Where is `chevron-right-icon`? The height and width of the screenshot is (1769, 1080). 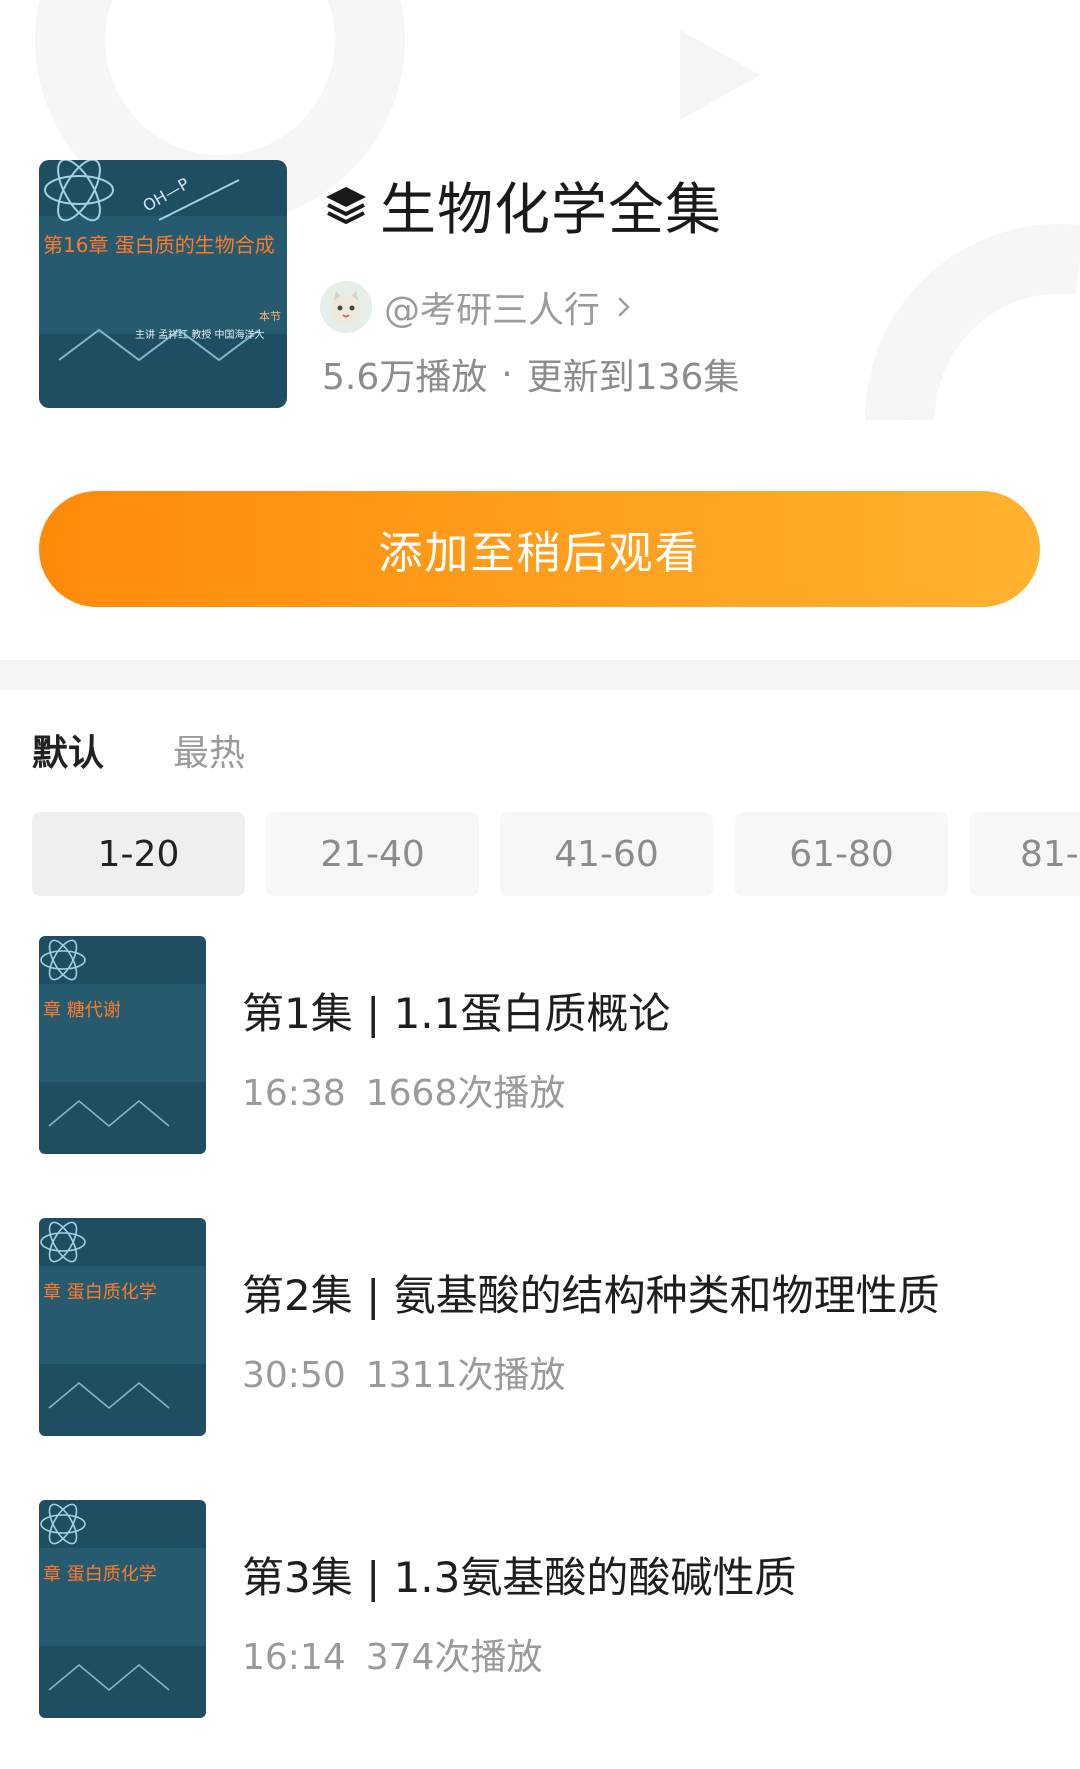
chevron-right-icon is located at coordinates (624, 307).